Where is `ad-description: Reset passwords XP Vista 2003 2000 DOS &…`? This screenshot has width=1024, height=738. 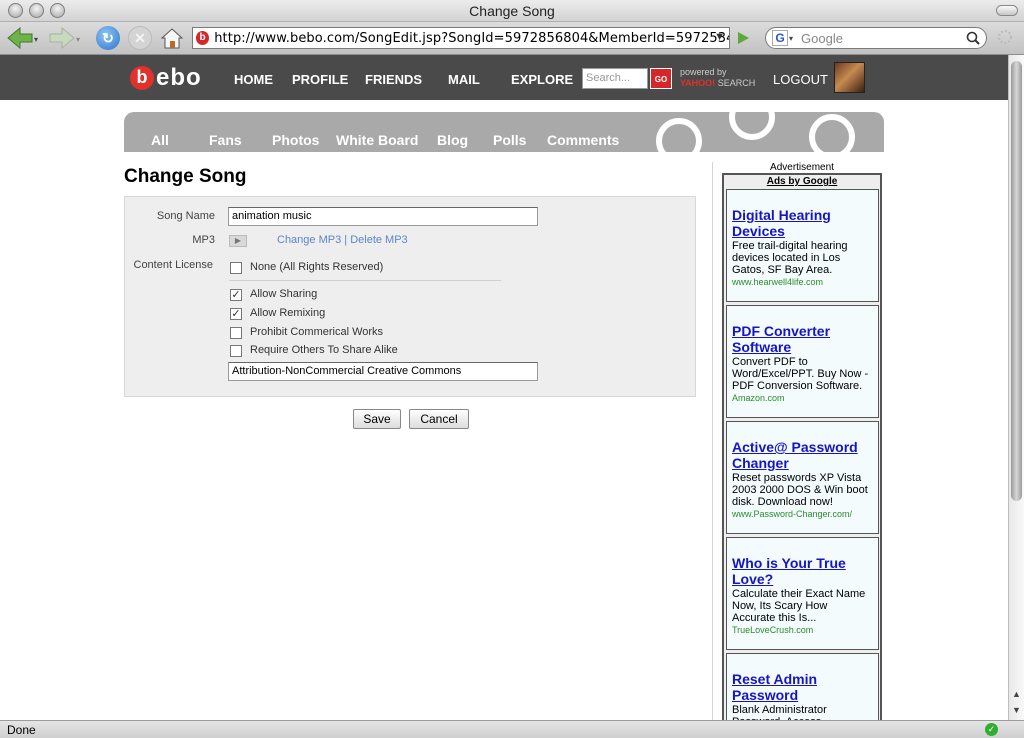 ad-description: Reset passwords XP Vista 2003 2000 DOS &… is located at coordinates (800, 490).